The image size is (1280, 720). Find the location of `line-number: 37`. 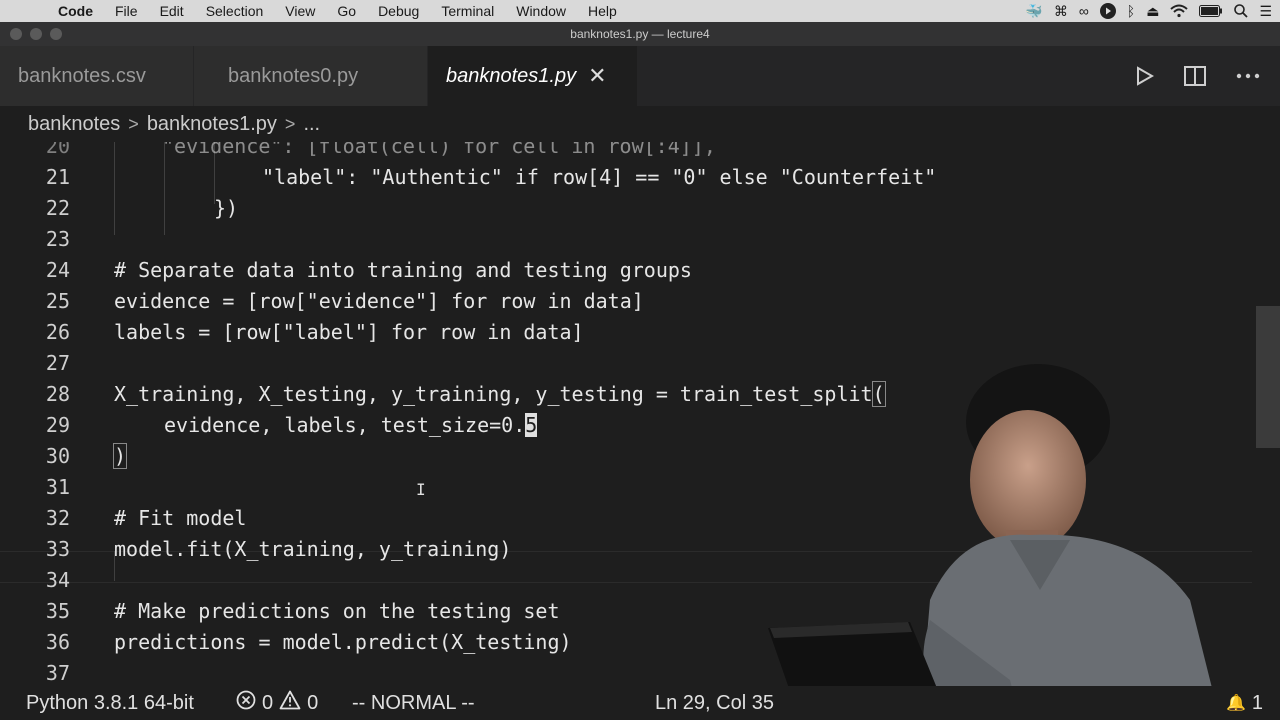

line-number: 37 is located at coordinates (57, 672).